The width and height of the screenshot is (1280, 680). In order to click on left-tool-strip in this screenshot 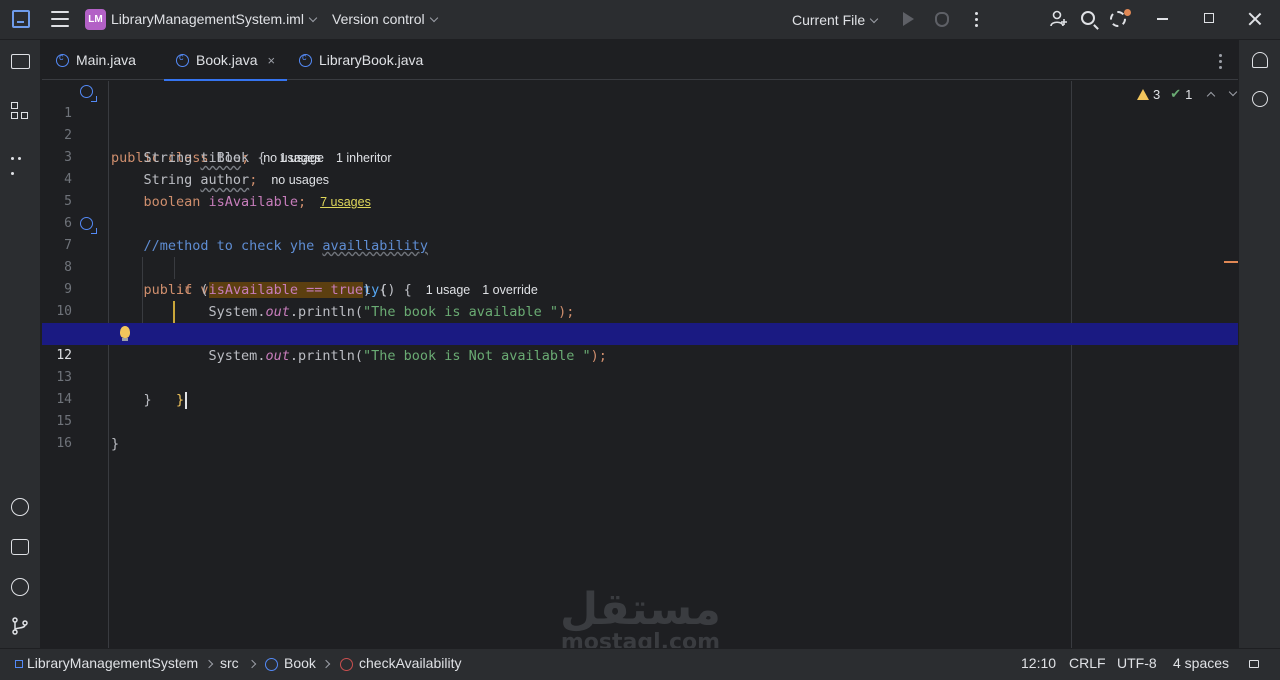, I will do `click(20, 344)`.